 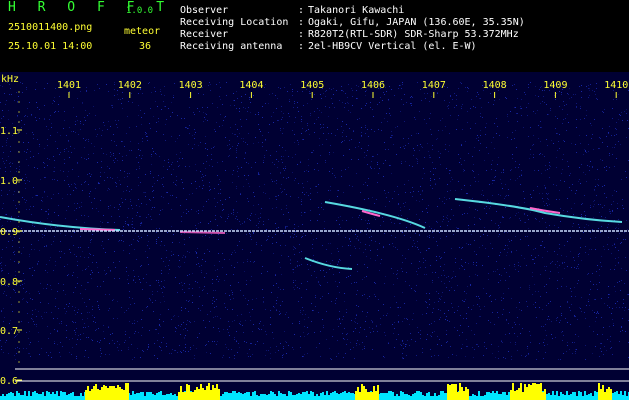 What do you see at coordinates (234, 22) in the screenshot?
I see `location-label: Receiving Location` at bounding box center [234, 22].